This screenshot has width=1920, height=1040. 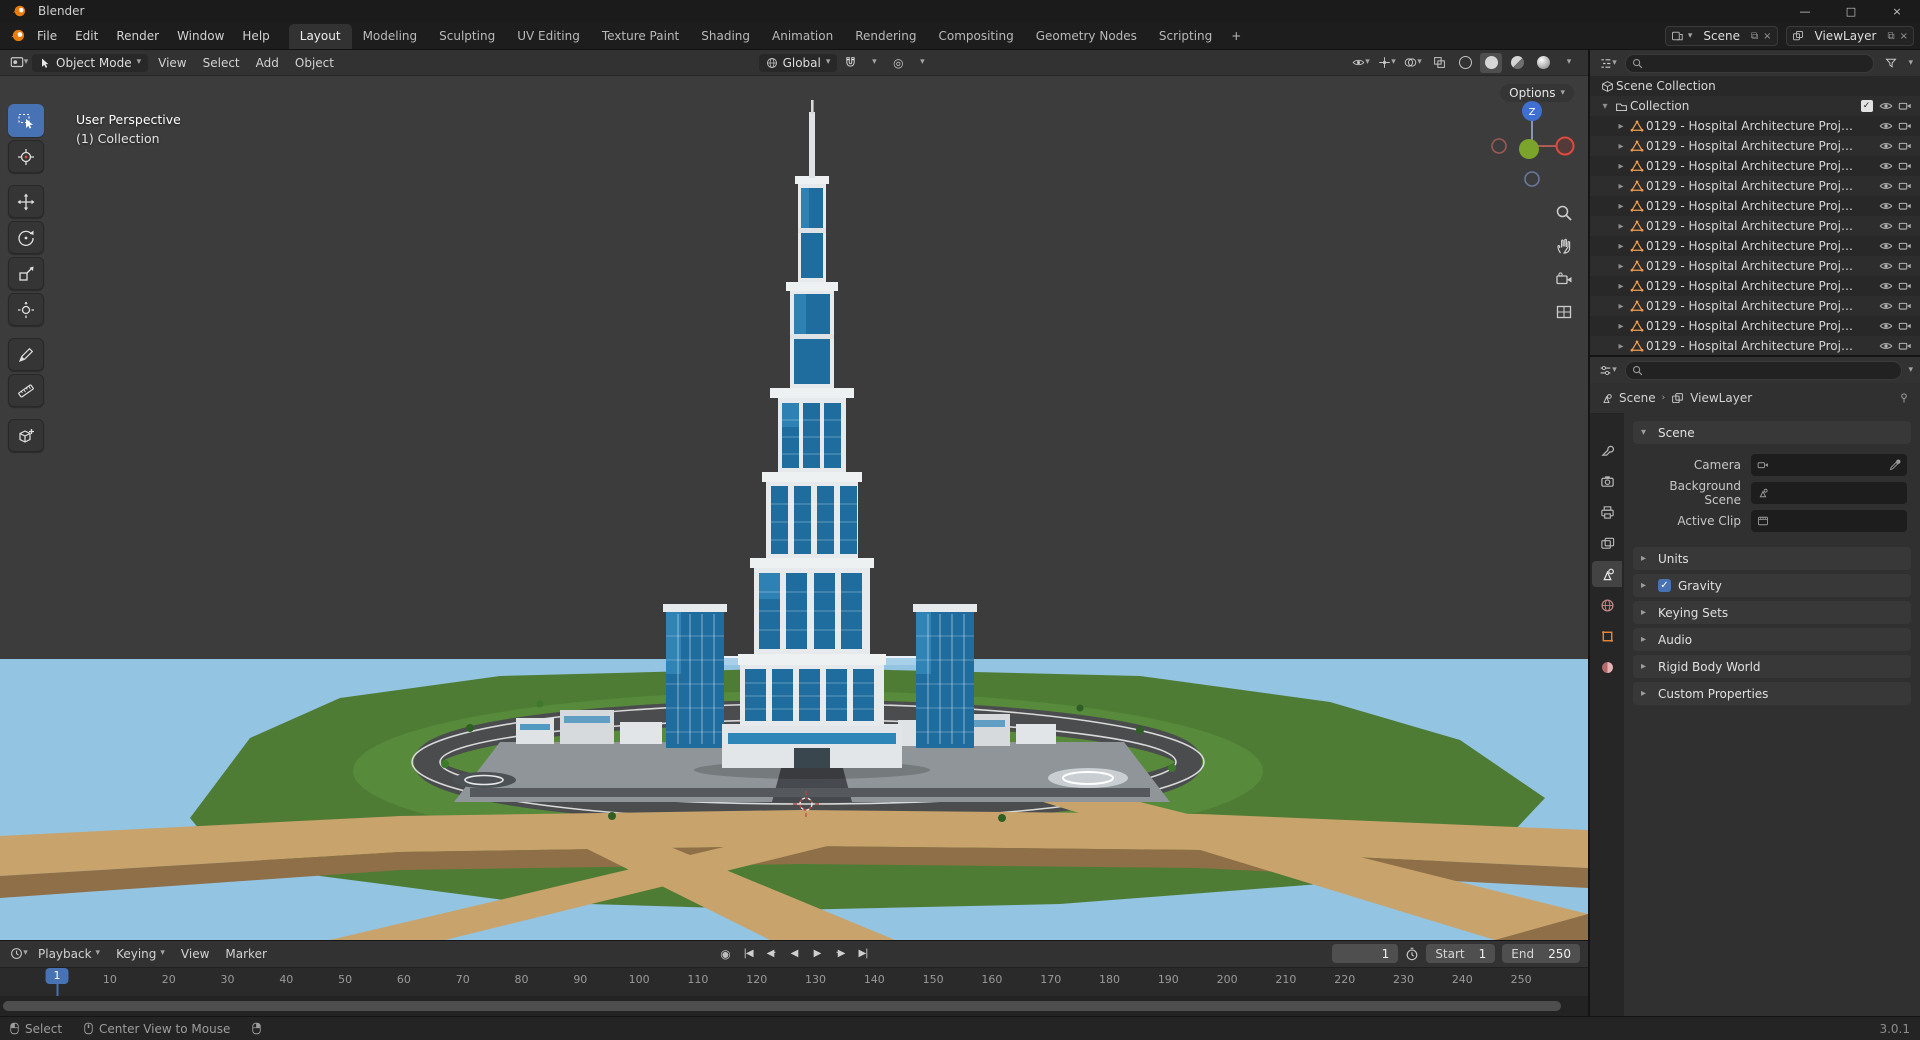 What do you see at coordinates (840, 954) in the screenshot?
I see `next-keyframe-button: ·▶` at bounding box center [840, 954].